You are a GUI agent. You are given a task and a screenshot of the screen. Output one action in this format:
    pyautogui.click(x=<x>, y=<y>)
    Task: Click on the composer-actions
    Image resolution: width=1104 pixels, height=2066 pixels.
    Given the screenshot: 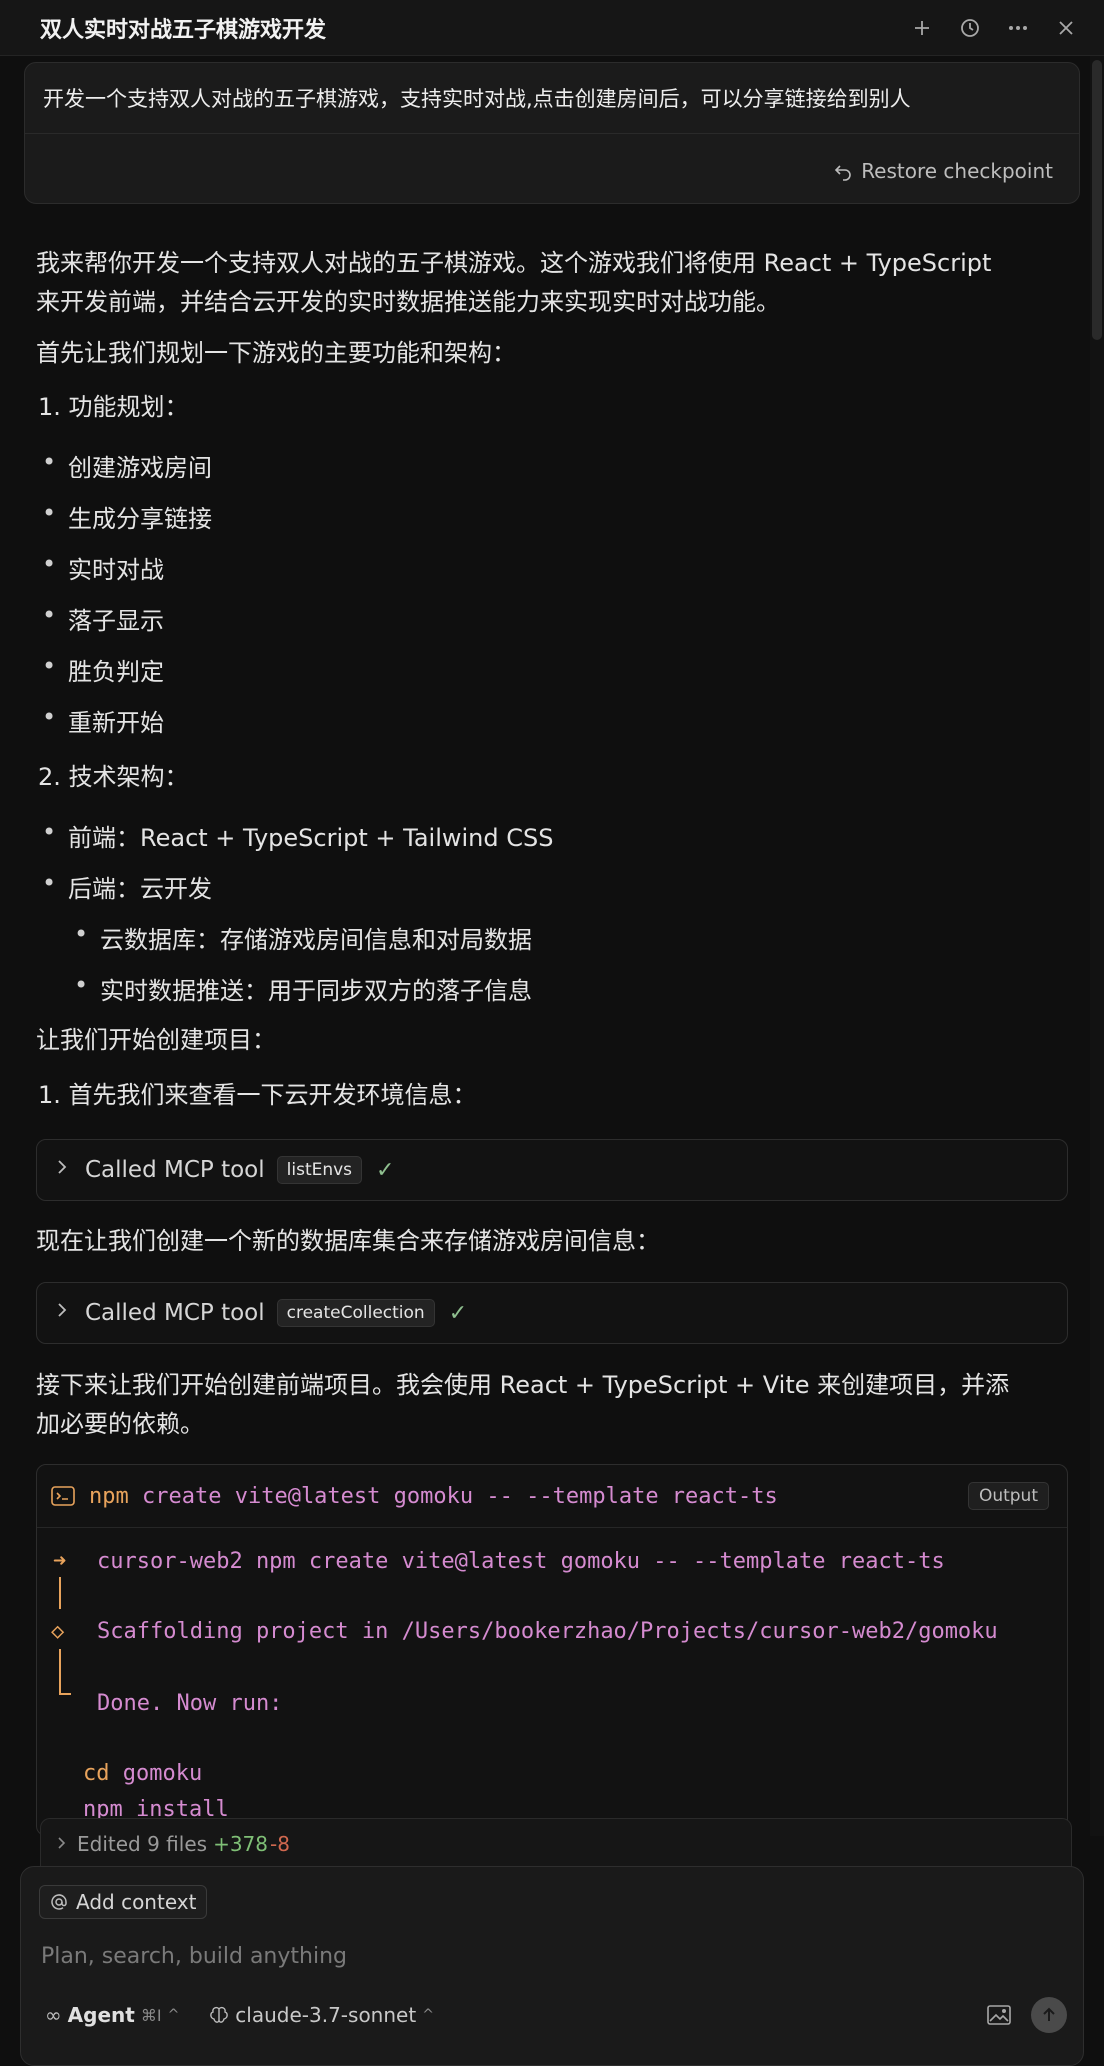 What is the action you would take?
    pyautogui.click(x=1027, y=2015)
    